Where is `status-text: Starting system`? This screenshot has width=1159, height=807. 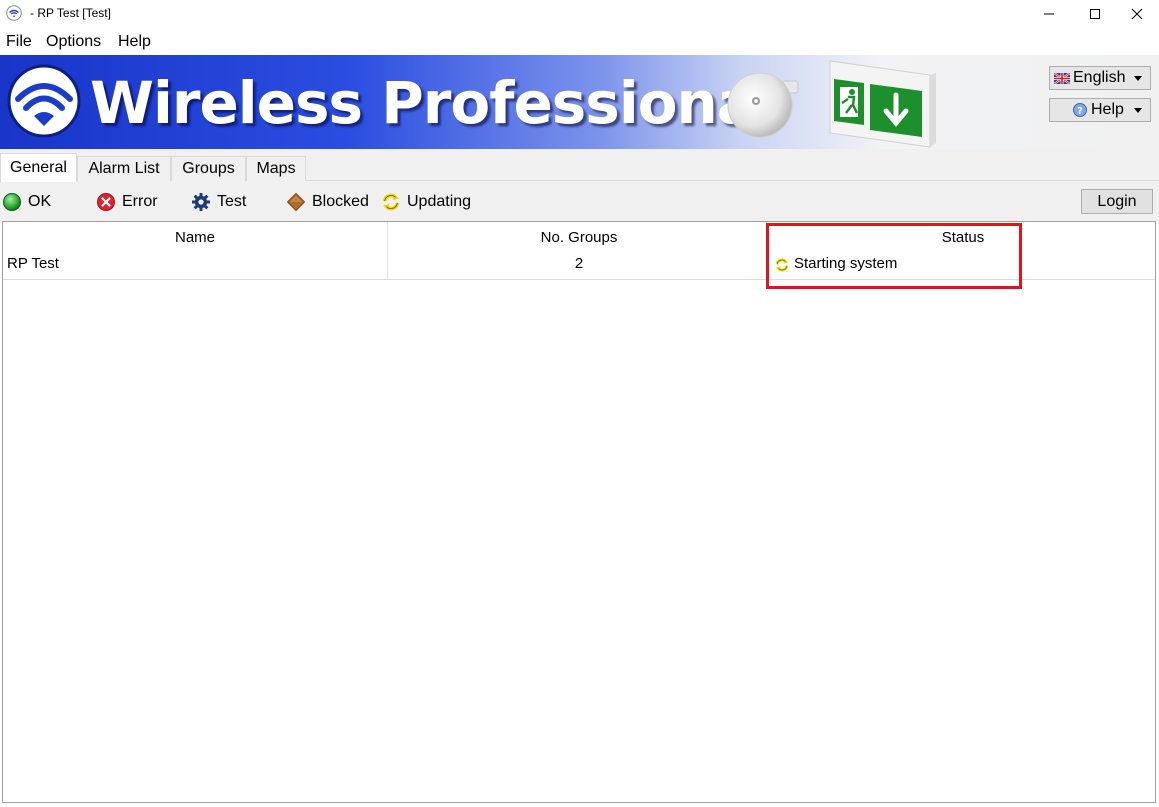
status-text: Starting system is located at coordinates (846, 263).